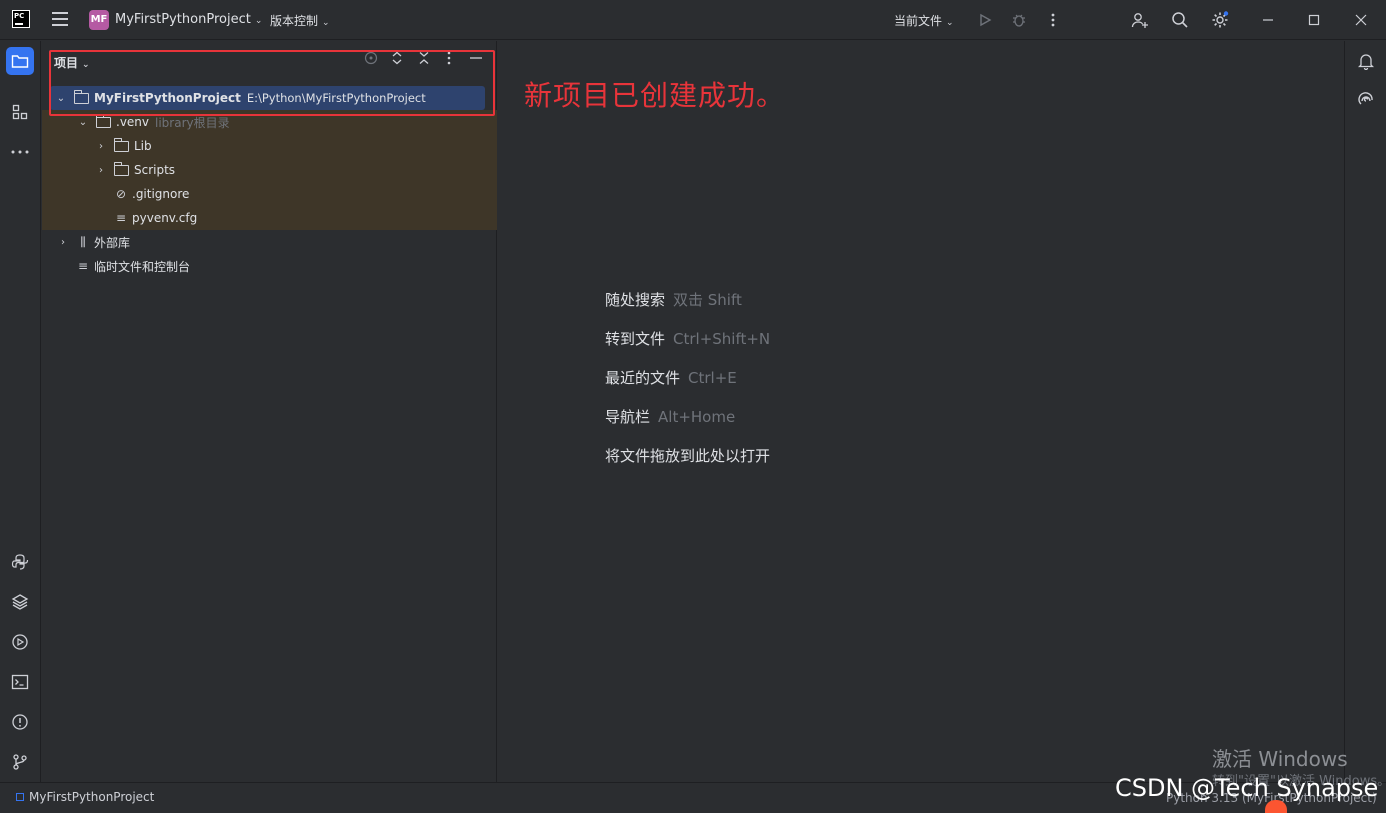  Describe the element at coordinates (1276, 806) in the screenshot. I see `csdn-logo-icon` at that location.